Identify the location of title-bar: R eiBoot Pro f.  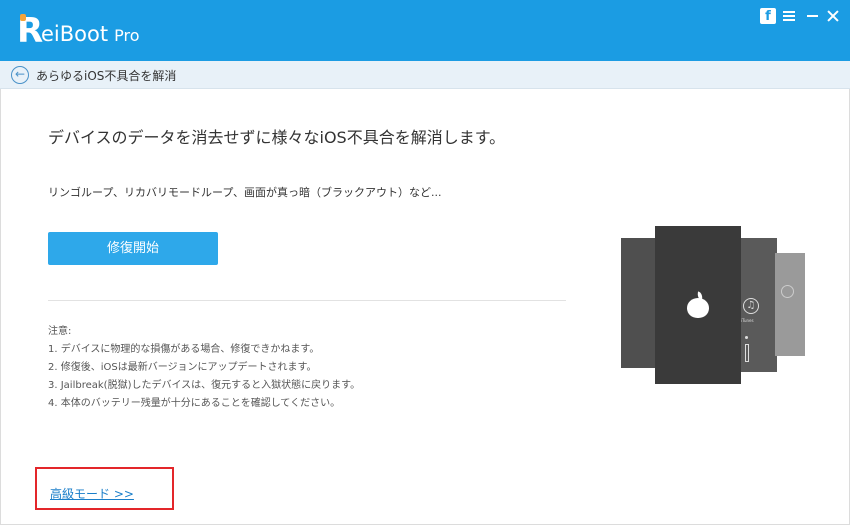
(425, 30).